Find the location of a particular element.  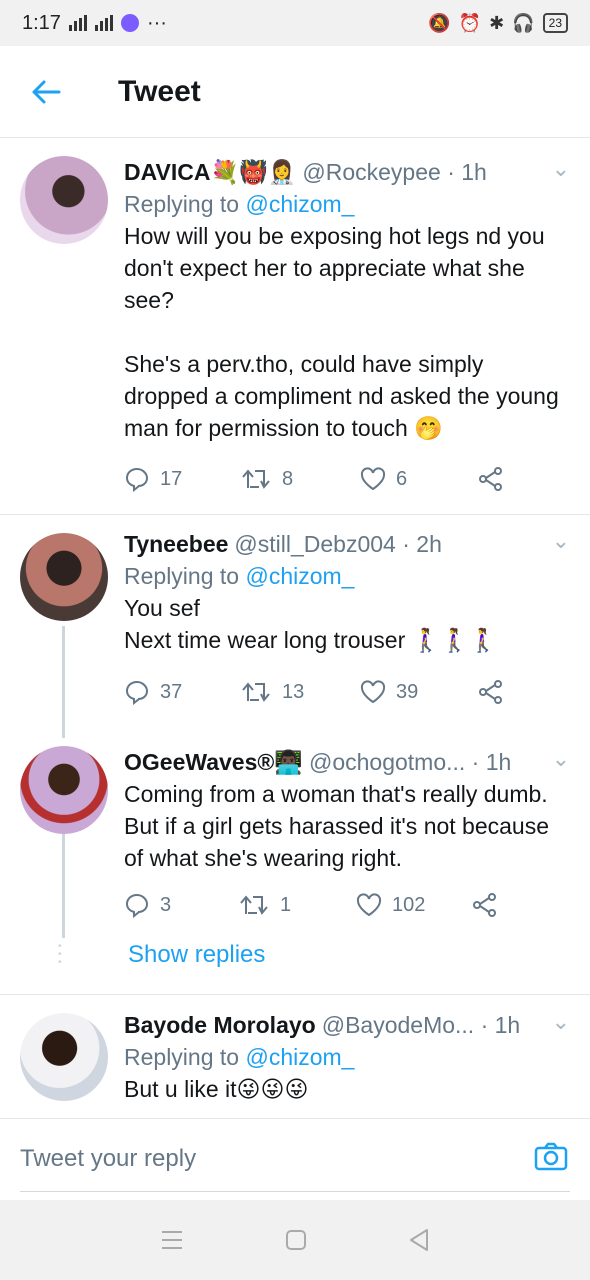

author-name: Tyneebee is located at coordinates (176, 544).